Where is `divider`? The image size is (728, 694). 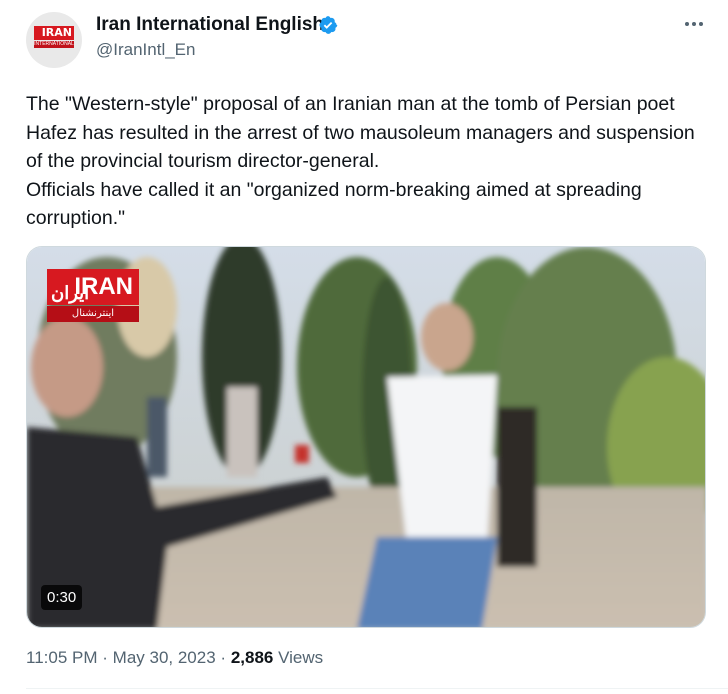 divider is located at coordinates (377, 688).